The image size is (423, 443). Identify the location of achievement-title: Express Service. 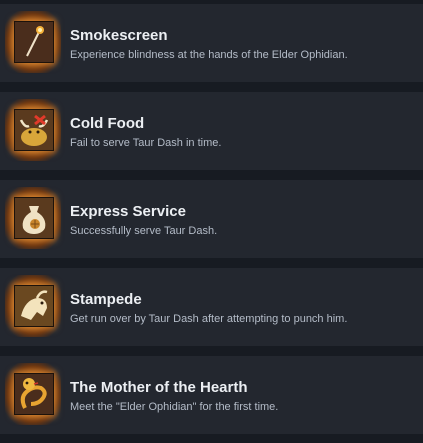
(128, 211).